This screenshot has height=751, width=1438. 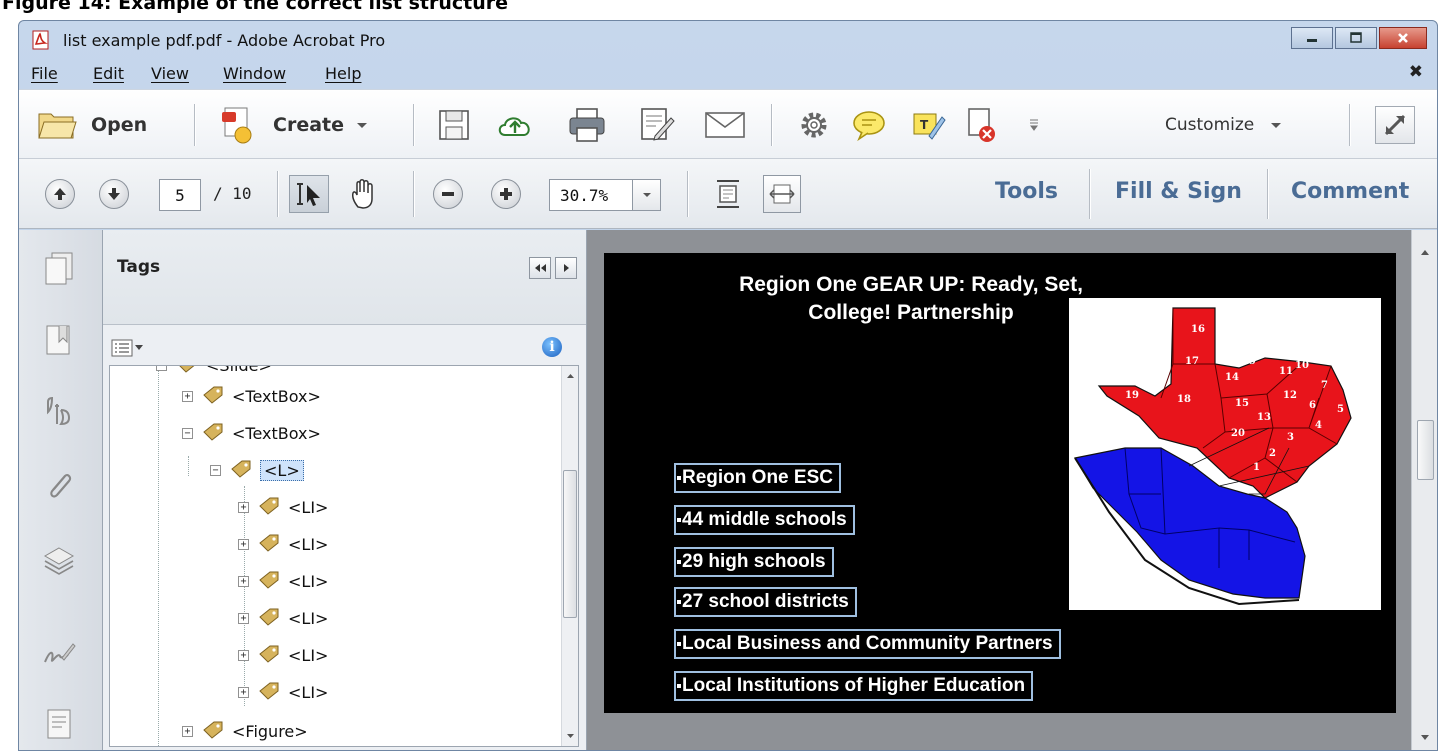 I want to click on content-button, so click(x=59, y=724).